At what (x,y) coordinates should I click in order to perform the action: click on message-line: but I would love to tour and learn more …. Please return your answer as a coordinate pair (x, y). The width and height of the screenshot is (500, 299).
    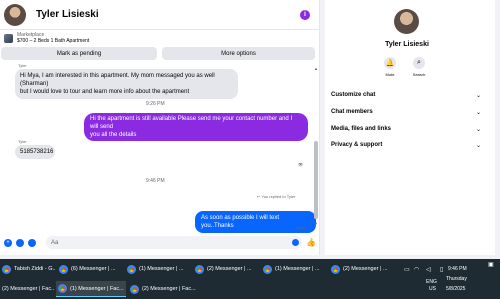
    Looking at the image, I should click on (105, 92).